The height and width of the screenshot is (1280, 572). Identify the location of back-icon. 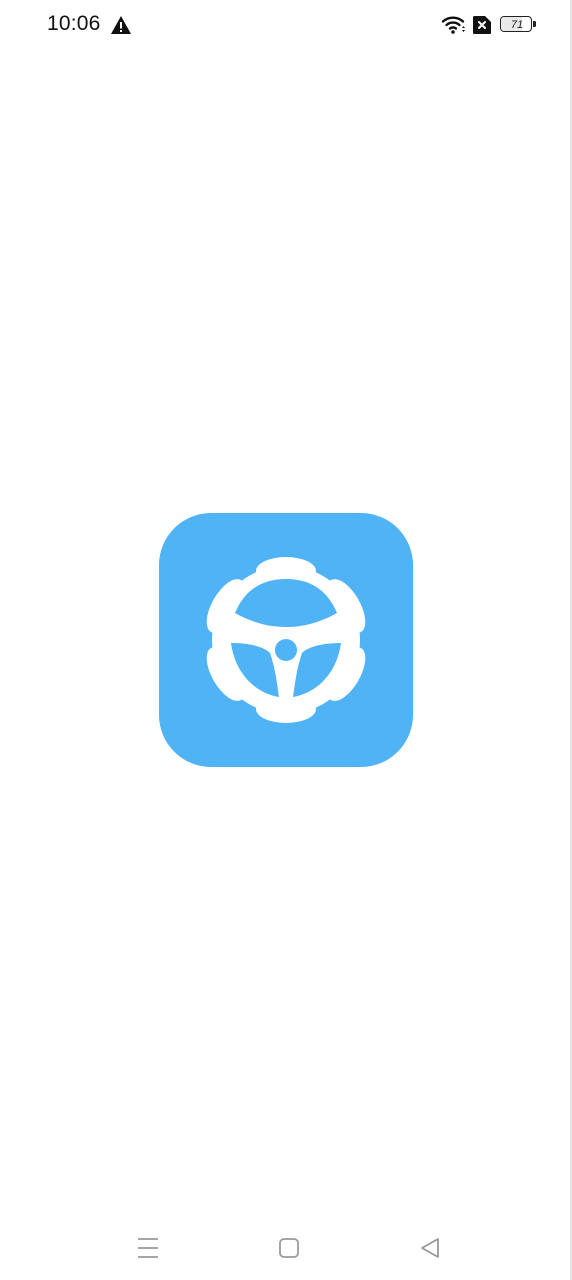
(430, 1248).